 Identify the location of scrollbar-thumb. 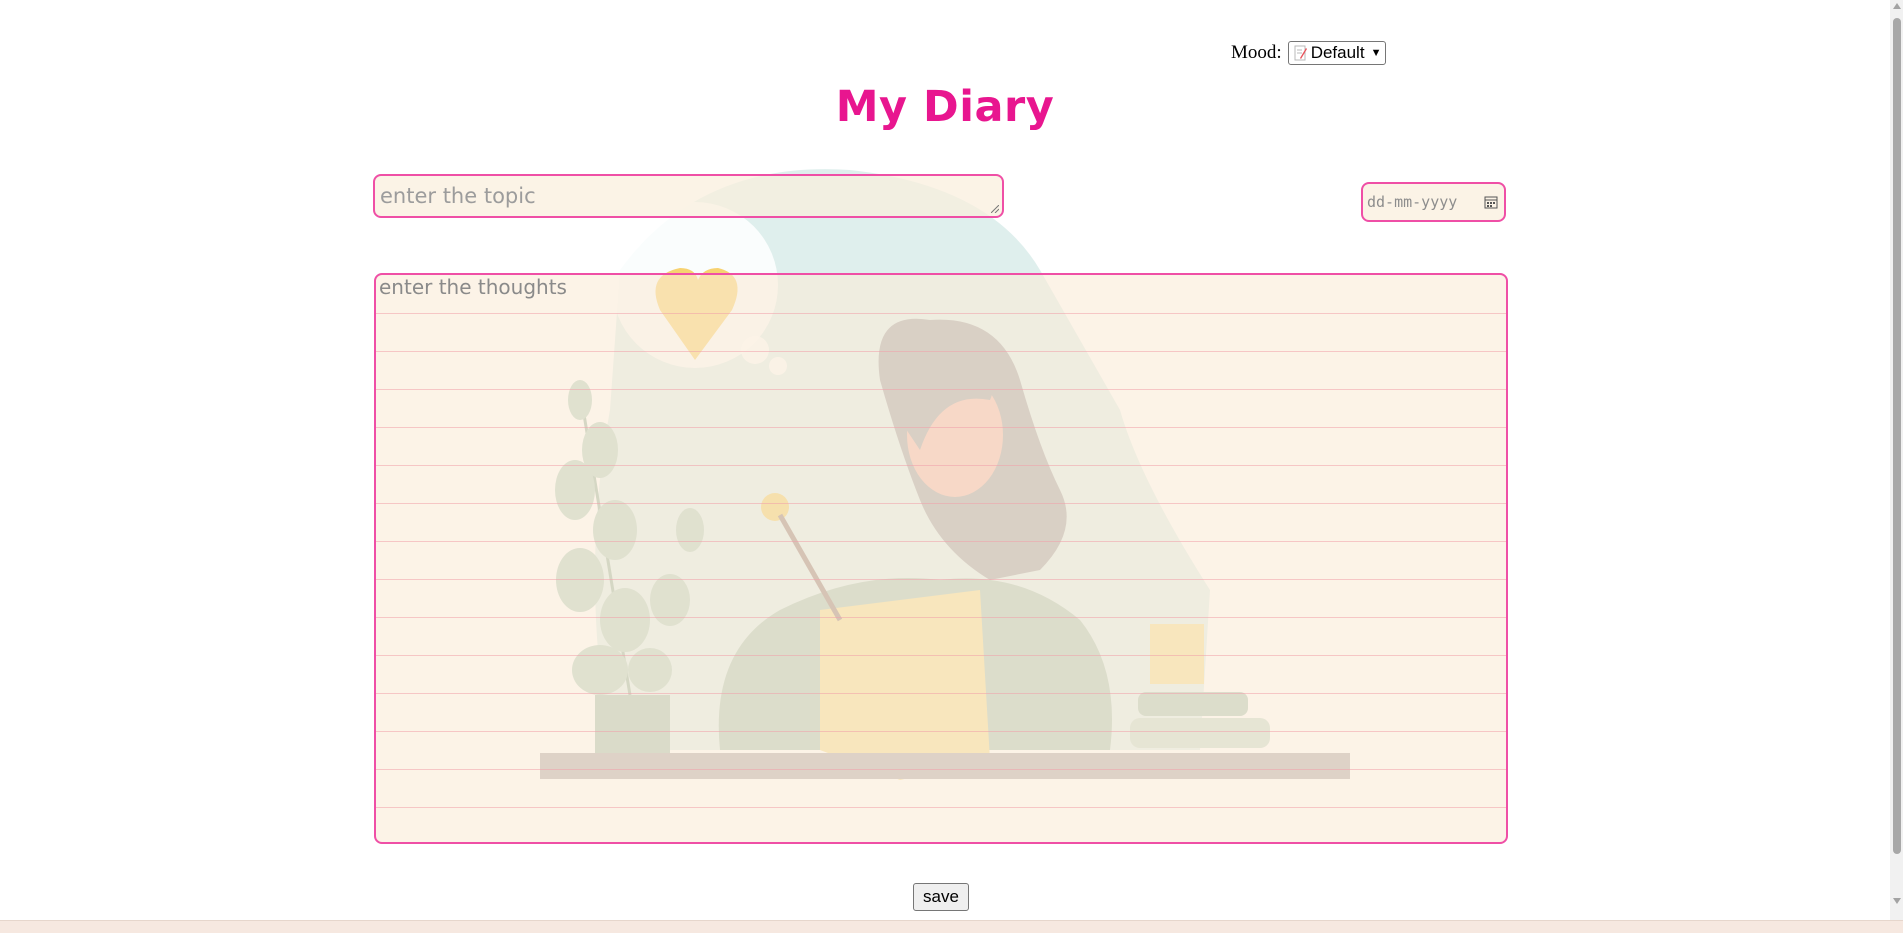
(1897, 436).